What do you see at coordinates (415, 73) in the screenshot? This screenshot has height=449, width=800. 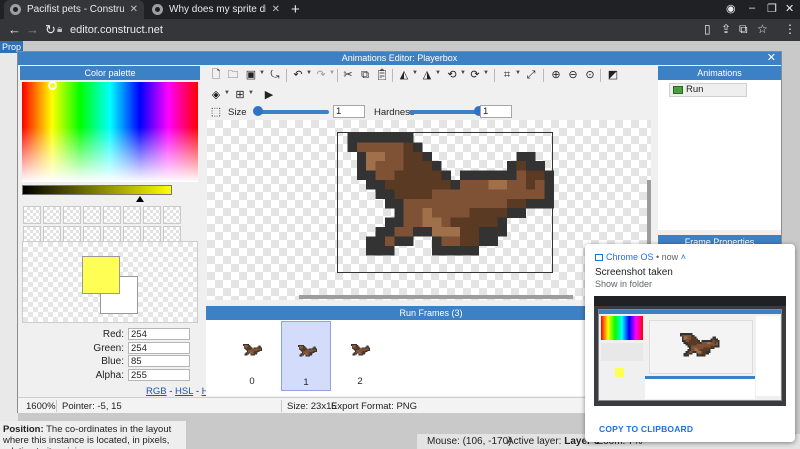 I see `mirror-dropdown-icon: ▼` at bounding box center [415, 73].